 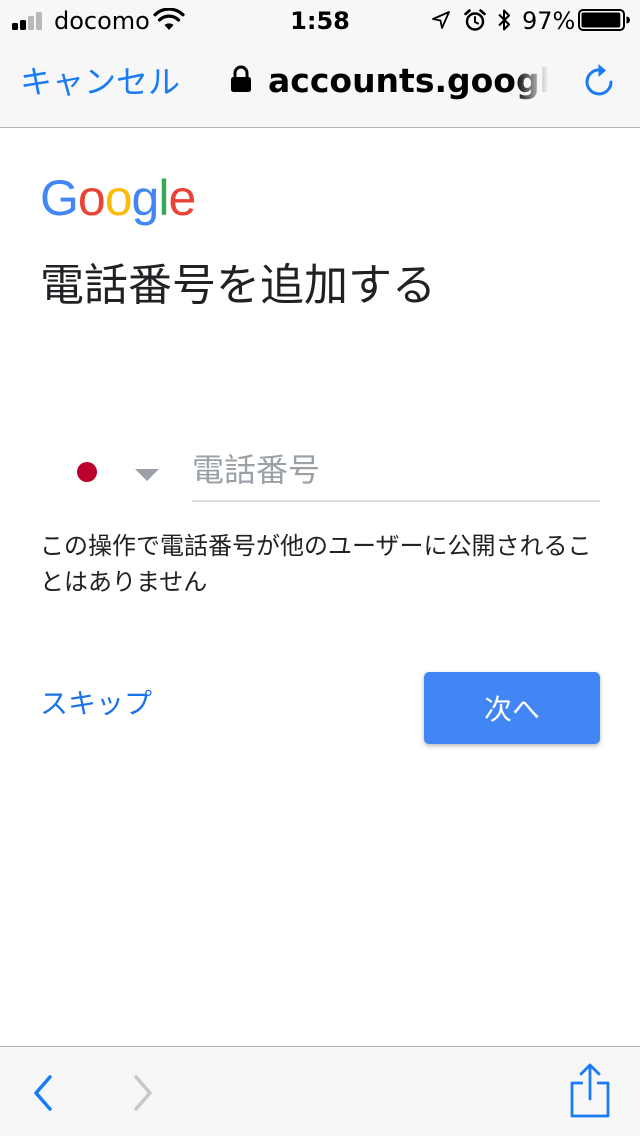 I want to click on browser-top-bar: docomo 1:58 97% キャンセル accounts.googl, so click(x=320, y=64).